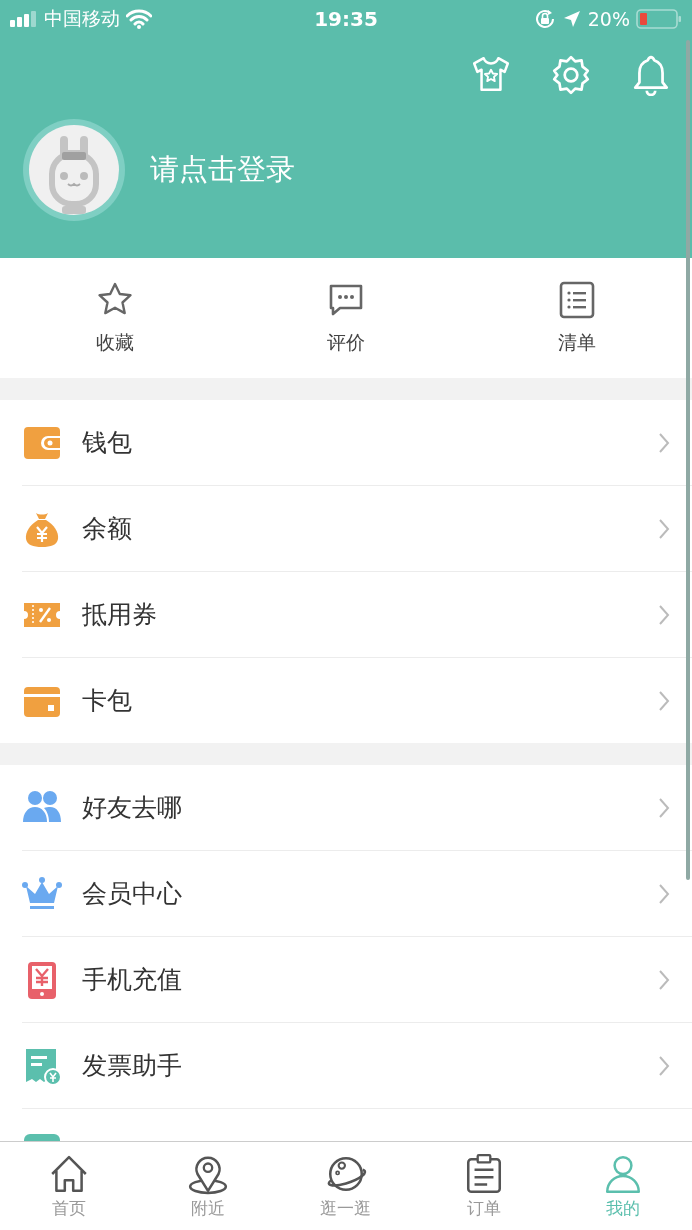 The image size is (692, 1230). I want to click on rotation-lock-icon, so click(544, 19).